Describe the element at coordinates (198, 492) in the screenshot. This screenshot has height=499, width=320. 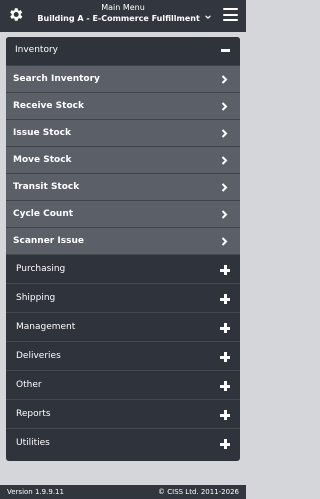
I see `copyright-text: © CISS Ltd. 2011-2026` at that location.